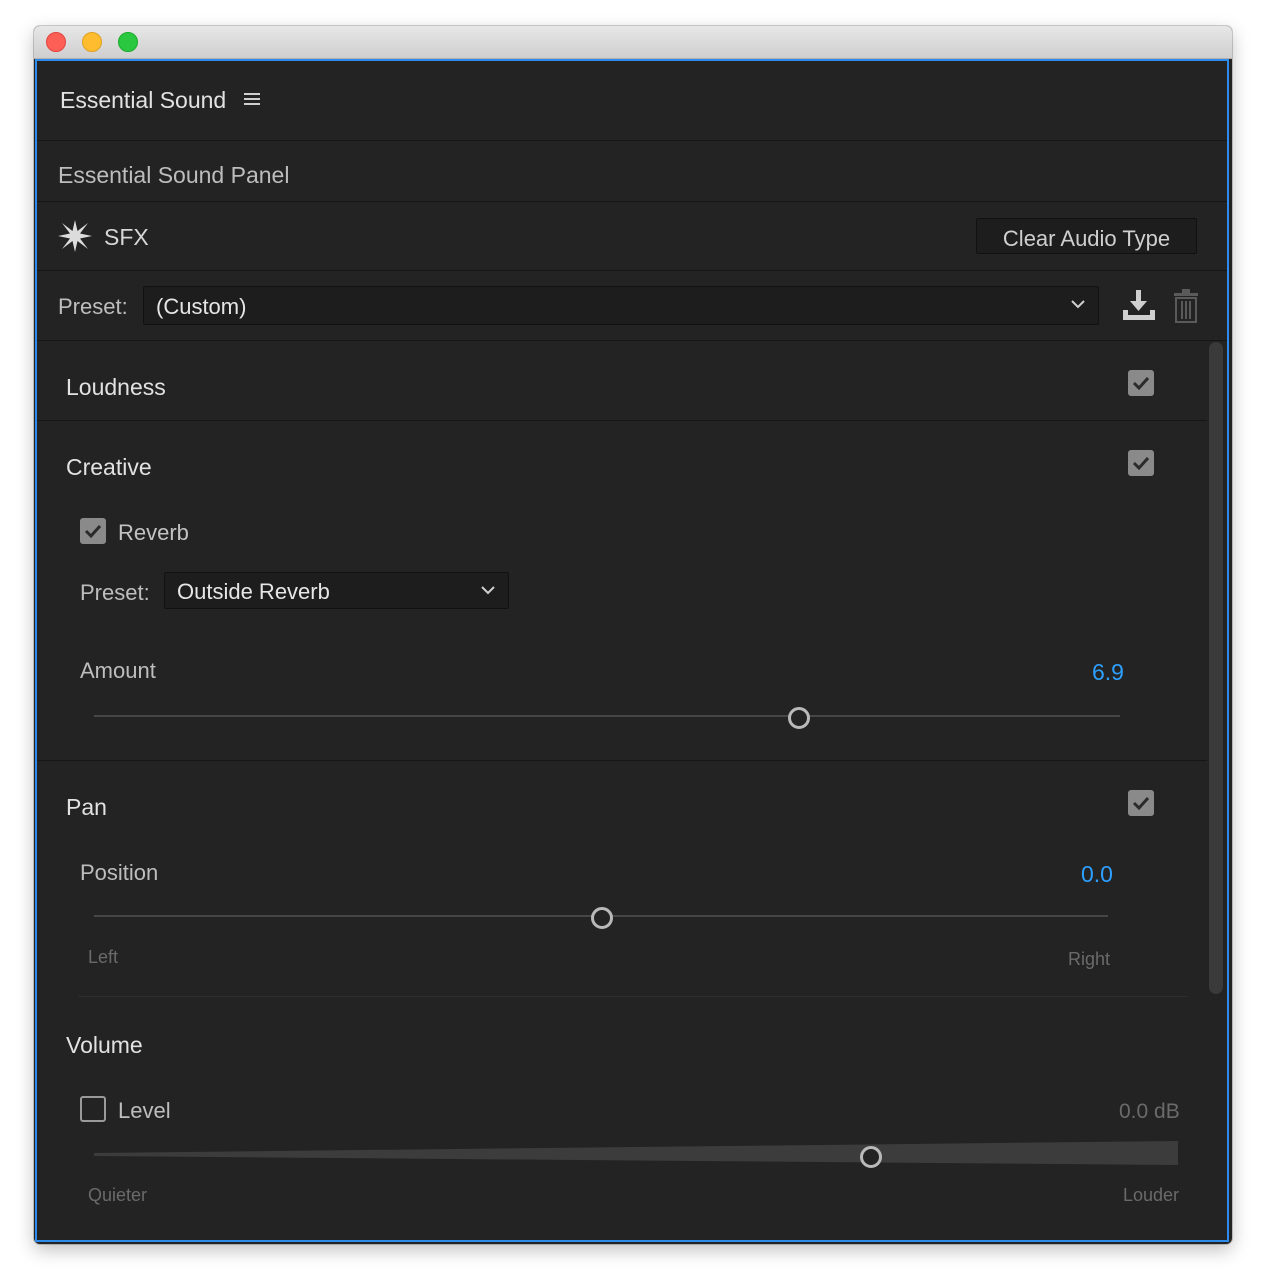 The image size is (1266, 1288). Describe the element at coordinates (253, 591) in the screenshot. I see `reverb-preset-value: Outside Reverb` at that location.